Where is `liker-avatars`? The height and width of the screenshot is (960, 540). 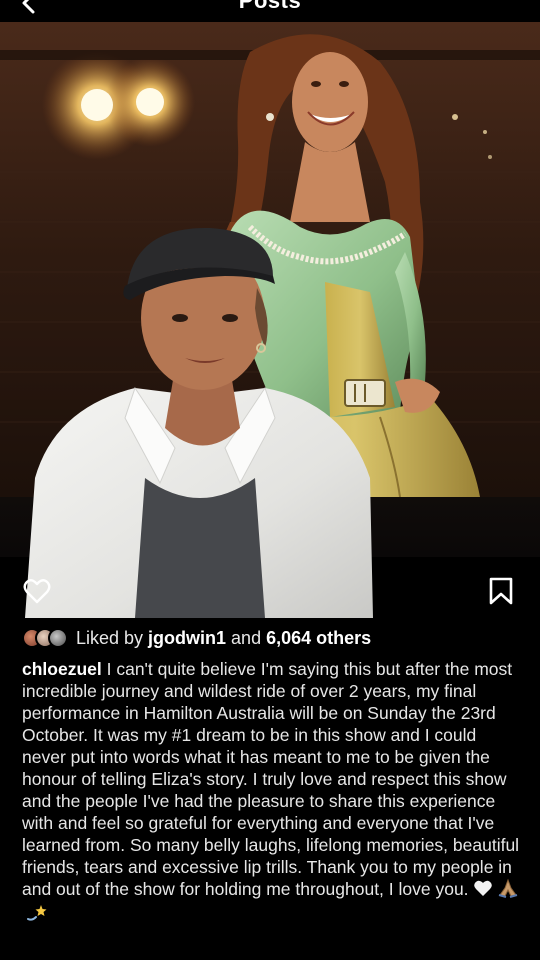 liker-avatars is located at coordinates (45, 638).